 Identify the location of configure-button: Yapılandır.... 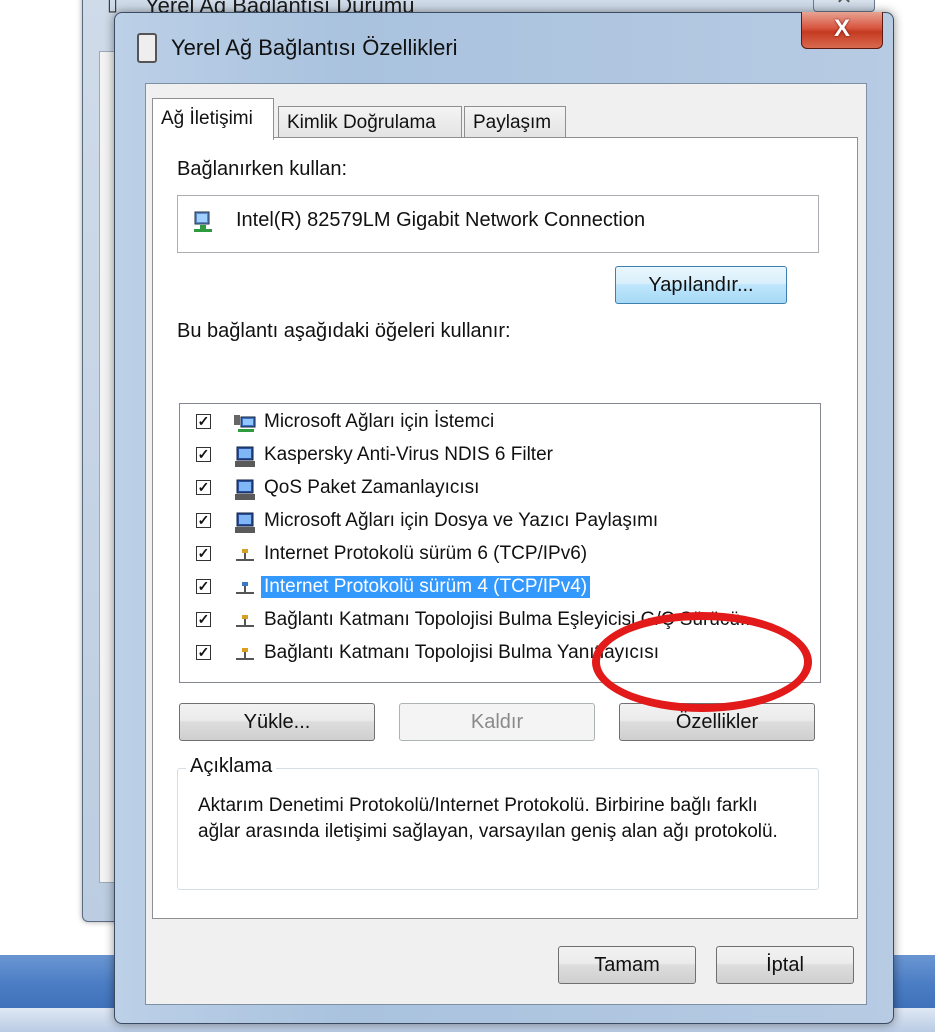
(701, 285).